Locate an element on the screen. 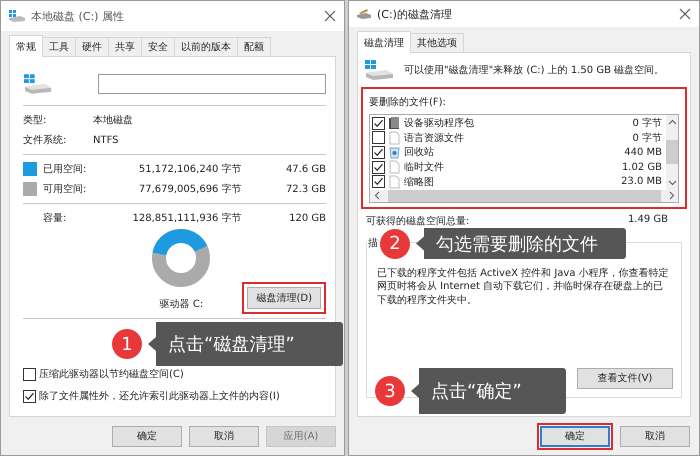 The width and height of the screenshot is (700, 456). file-name: 缩略图 is located at coordinates (419, 182).